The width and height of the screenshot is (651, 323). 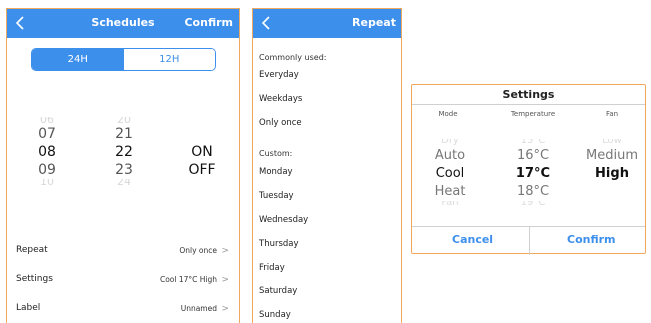 What do you see at coordinates (450, 155) in the screenshot?
I see `mode-option: Auto` at bounding box center [450, 155].